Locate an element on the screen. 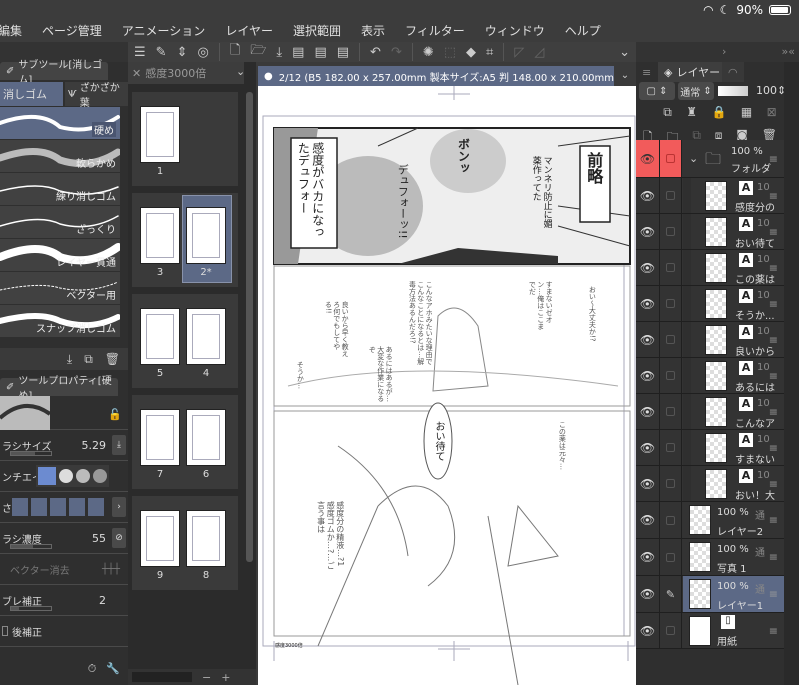 The height and width of the screenshot is (685, 799). opacity-value: 100⇕ is located at coordinates (771, 90).